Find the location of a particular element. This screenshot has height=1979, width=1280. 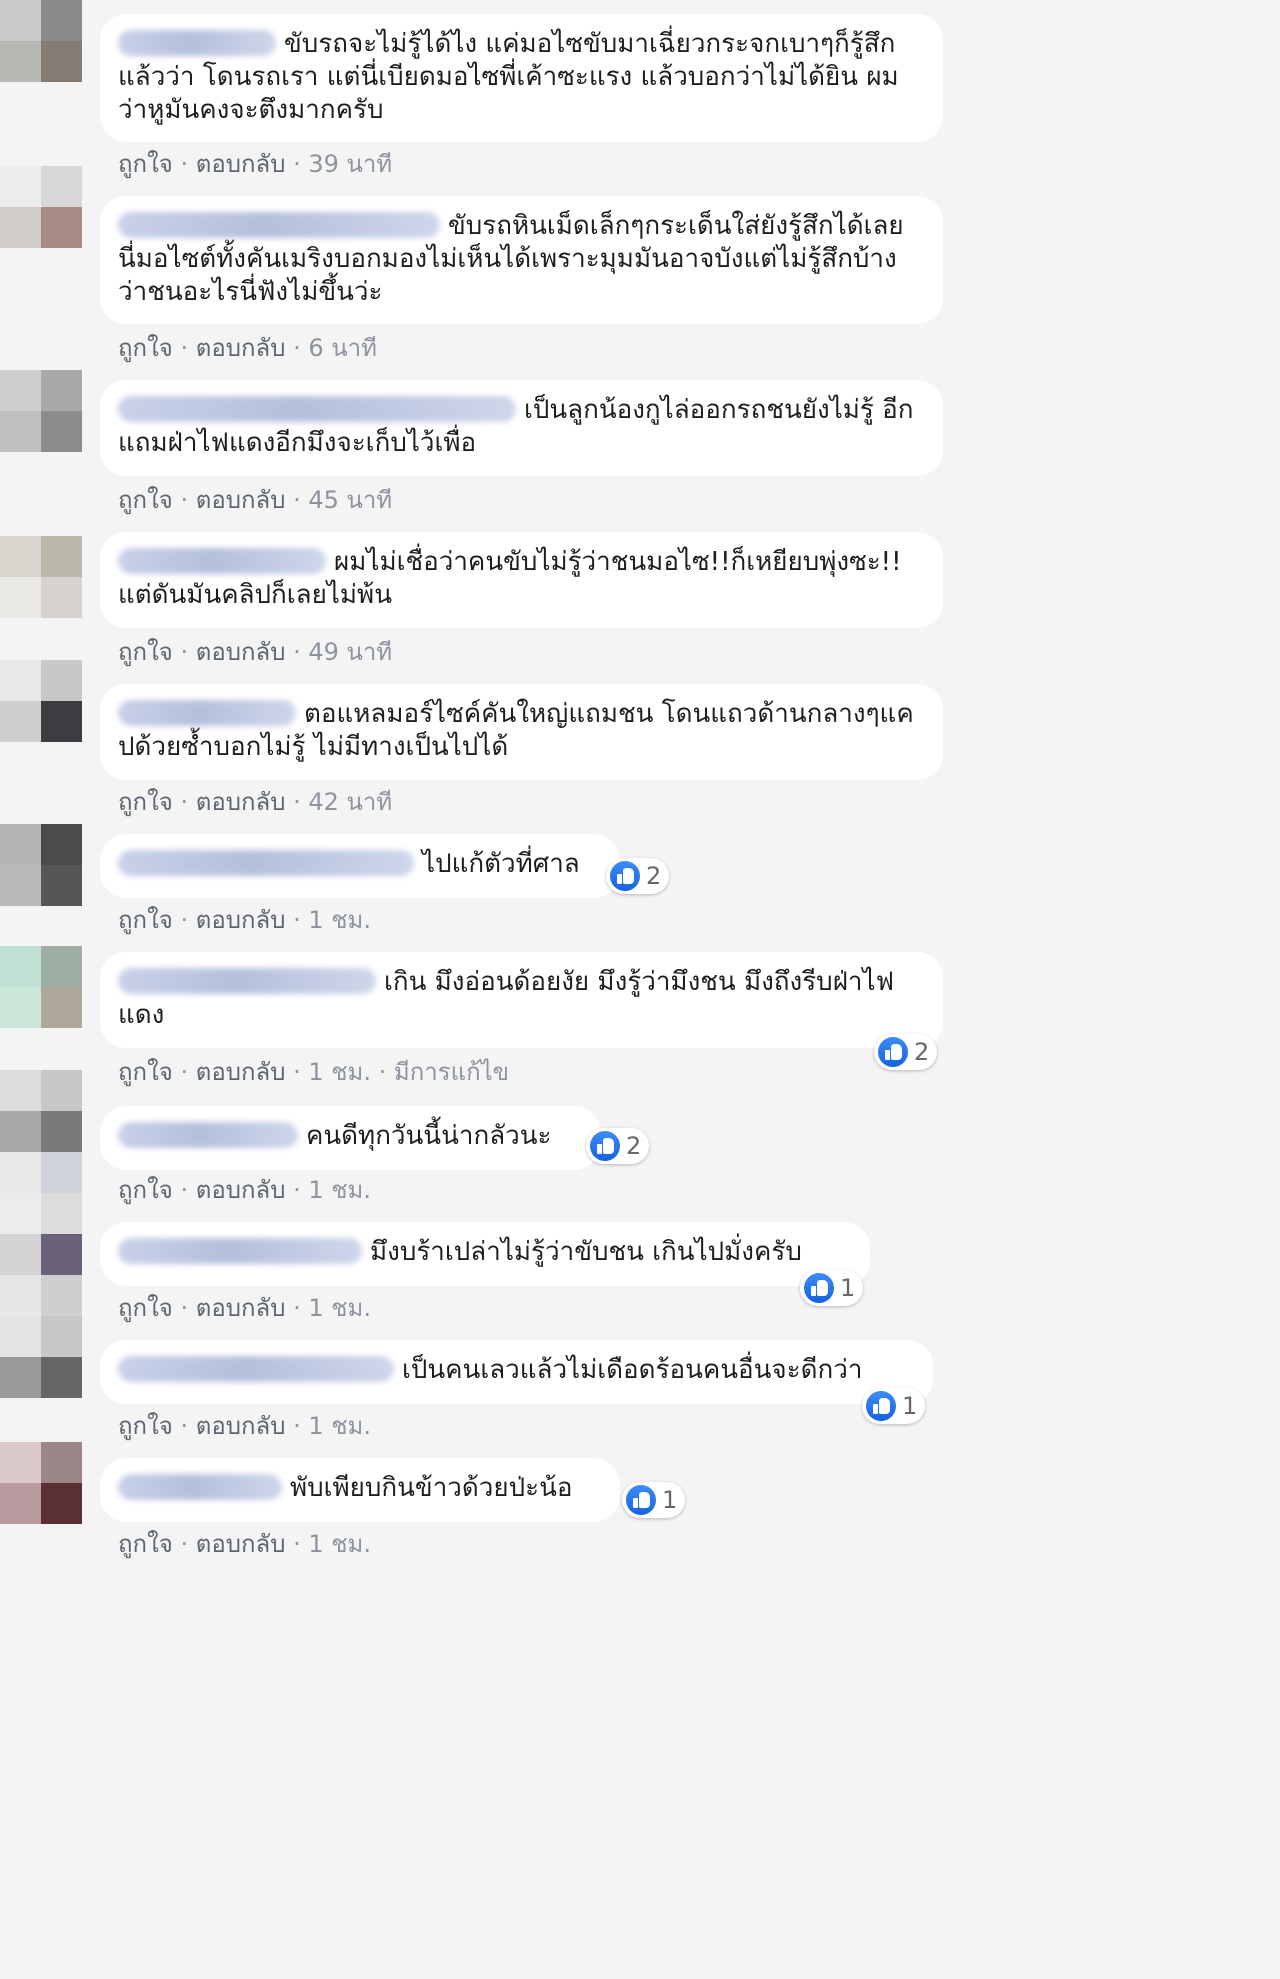

comment-text: พับเพียบกินข้าวด้วยป่ะน้อ is located at coordinates (431, 1488).